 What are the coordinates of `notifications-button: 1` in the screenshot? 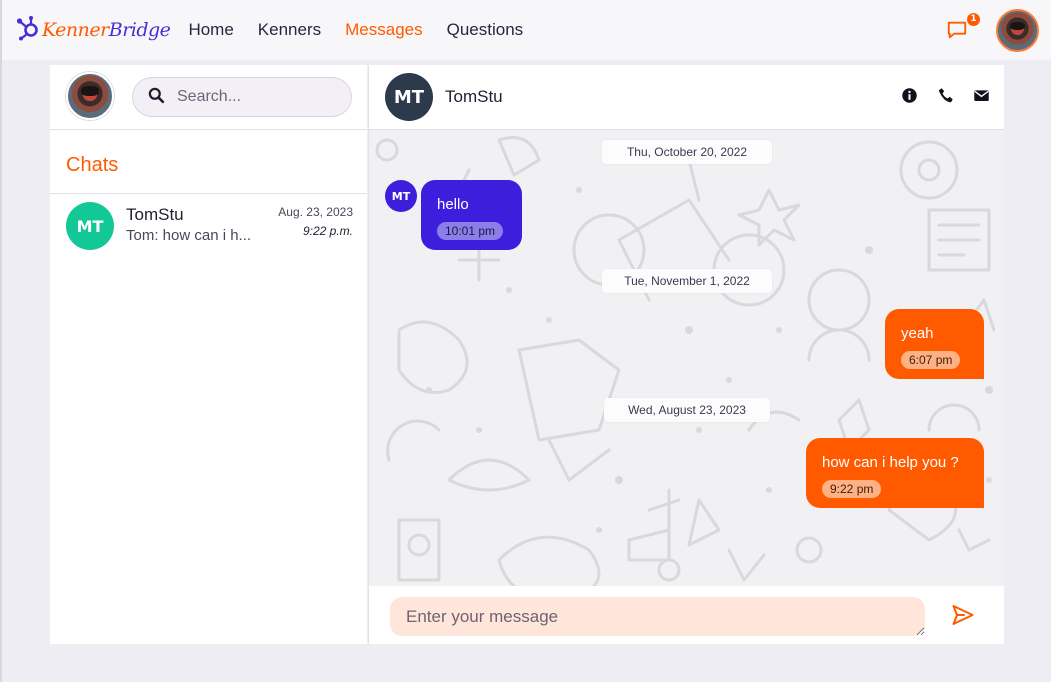 It's located at (963, 28).